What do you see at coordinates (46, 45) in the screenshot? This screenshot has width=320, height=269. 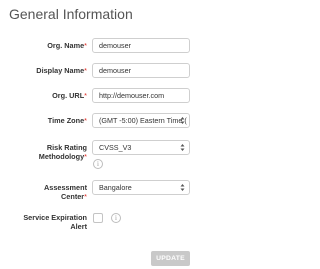 I see `org-name-label: Org. Name*` at bounding box center [46, 45].